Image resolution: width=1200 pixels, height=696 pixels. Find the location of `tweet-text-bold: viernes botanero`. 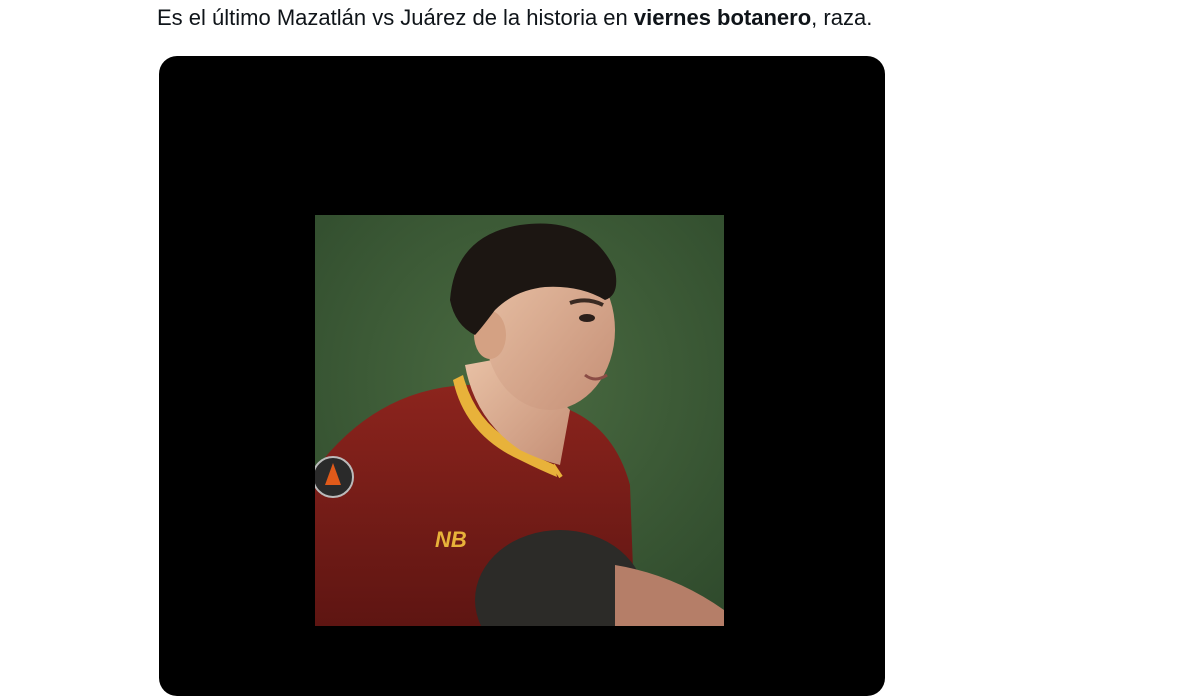

tweet-text-bold: viernes botanero is located at coordinates (722, 17).